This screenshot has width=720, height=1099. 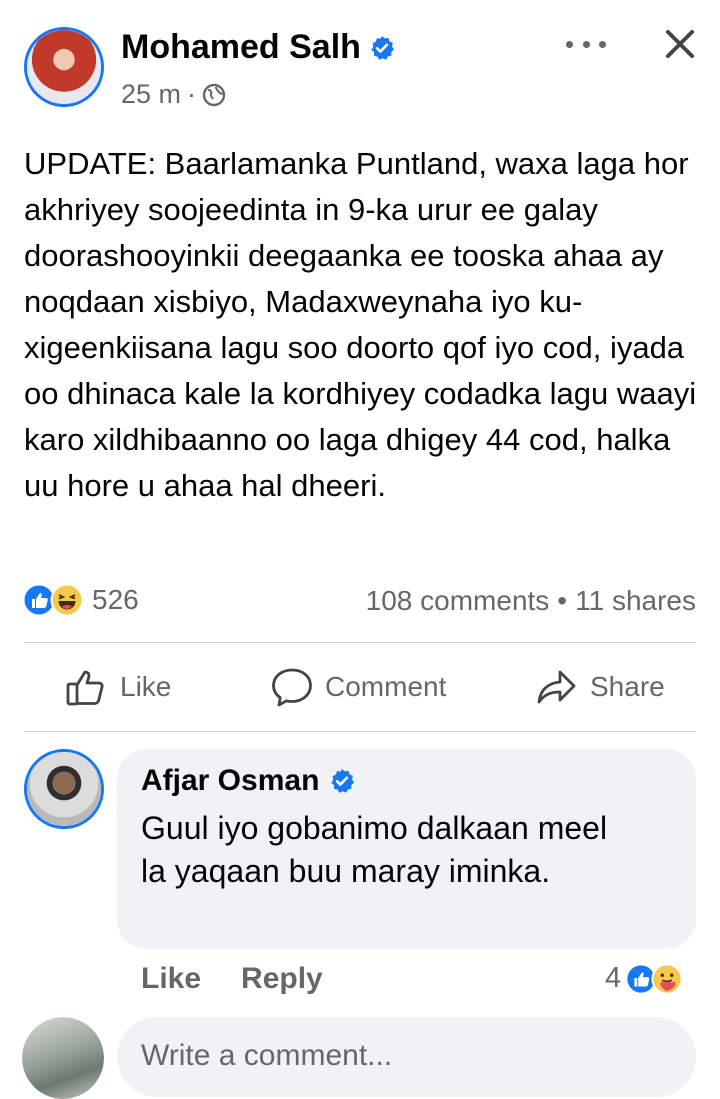 I want to click on share-button: Share, so click(x=600, y=687).